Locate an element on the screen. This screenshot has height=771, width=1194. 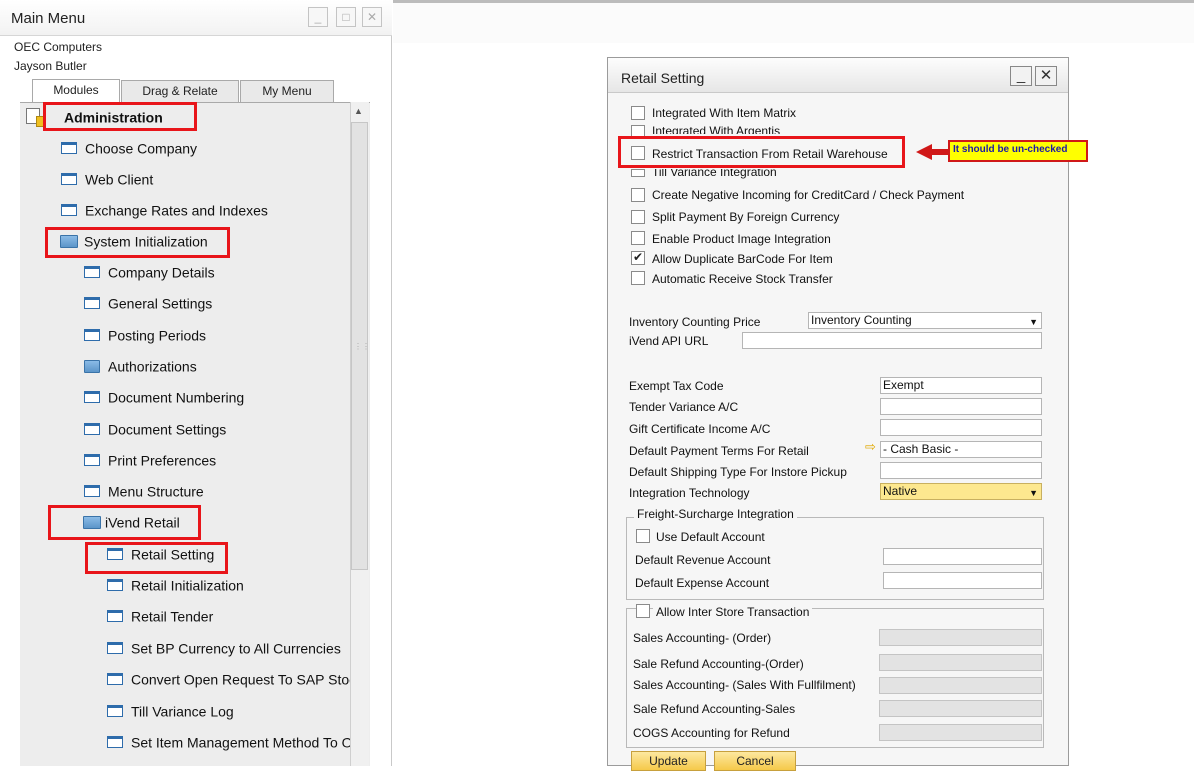
select-value: Inventory Counting is located at coordinates (861, 320).